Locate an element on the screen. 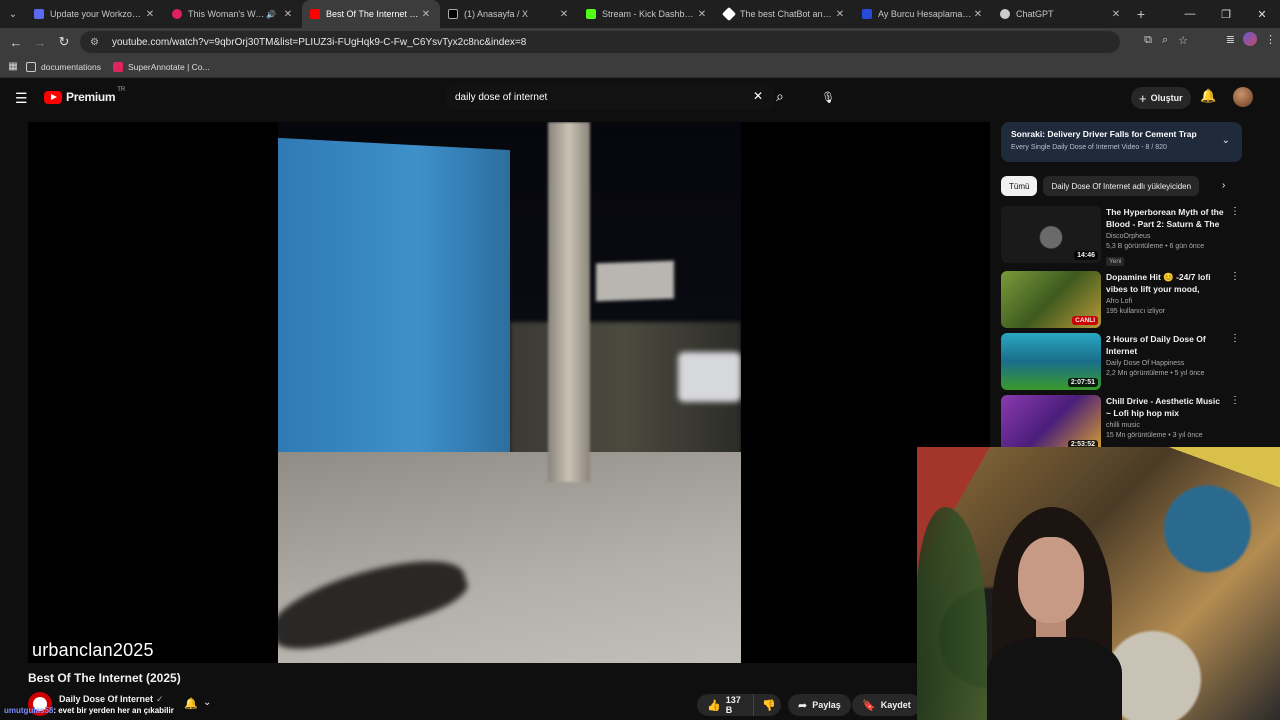 The width and height of the screenshot is (1280, 720). share-button: ➦ Paylaş is located at coordinates (819, 705).